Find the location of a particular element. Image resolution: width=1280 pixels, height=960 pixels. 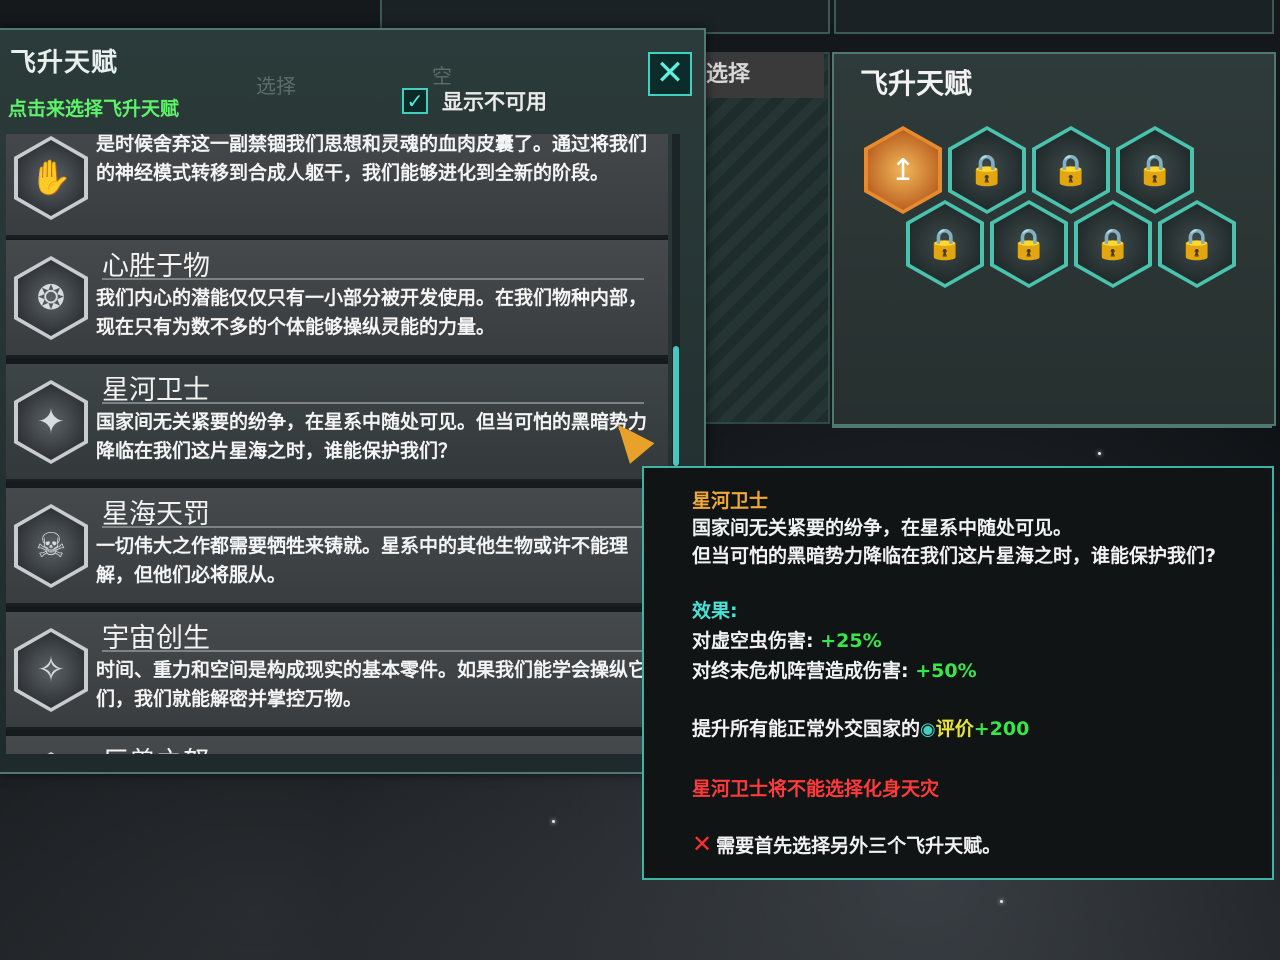

tooltip-desc-line: 国家间无关紧要的纷争，在星系中随处可见。 is located at coordinates (882, 528).